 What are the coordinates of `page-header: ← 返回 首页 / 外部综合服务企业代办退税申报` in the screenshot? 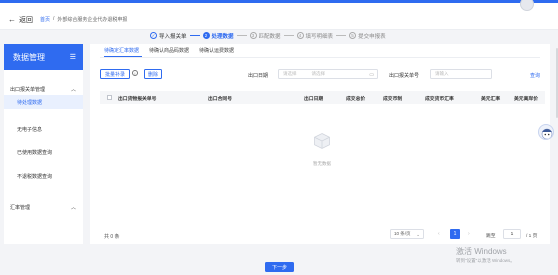 It's located at (279, 15).